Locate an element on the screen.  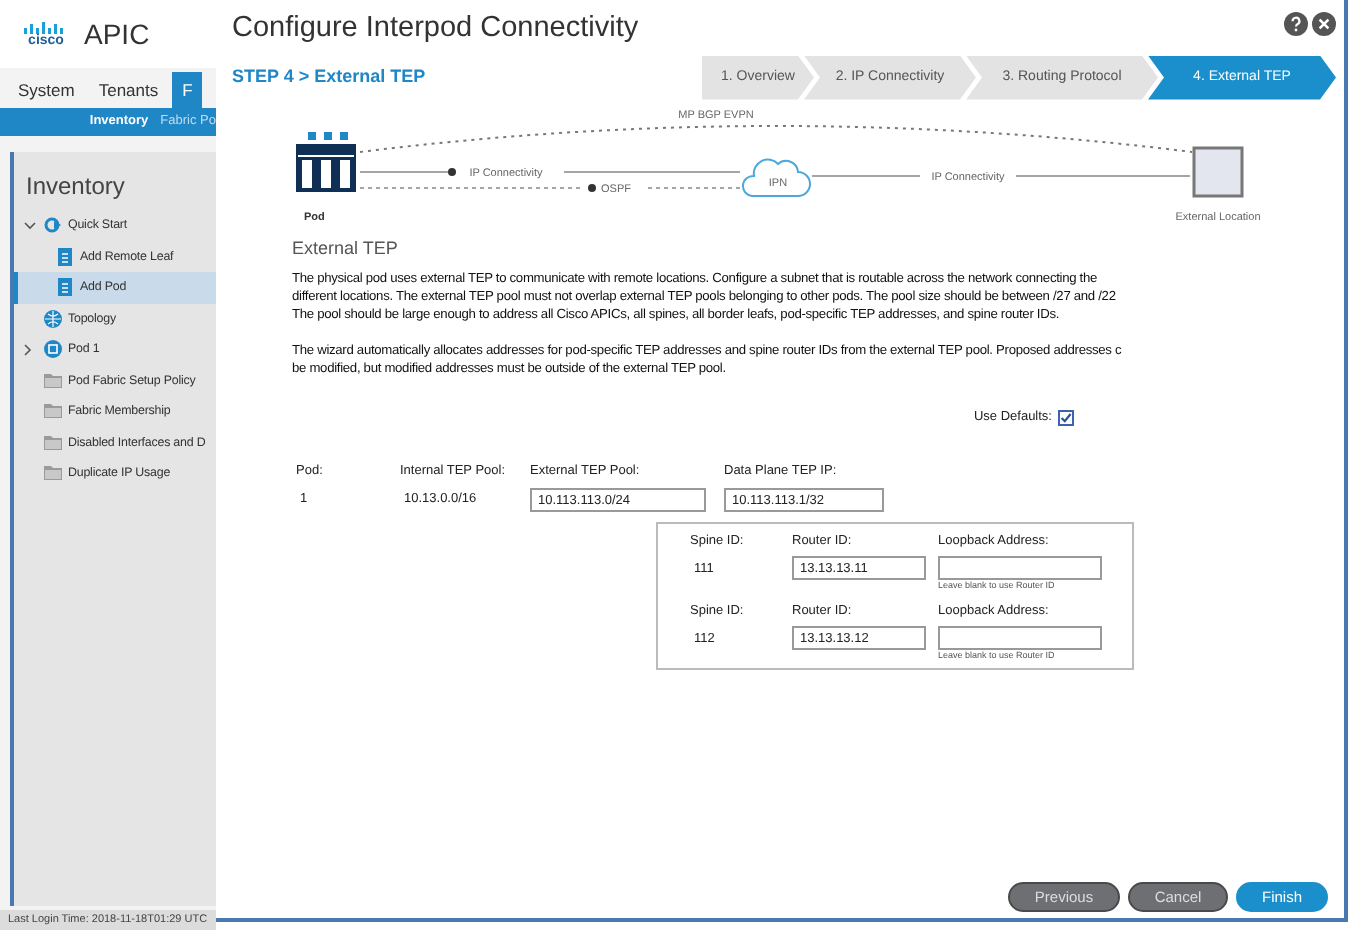
dialog-title: Configure Interpod Connectivity is located at coordinates (435, 29).